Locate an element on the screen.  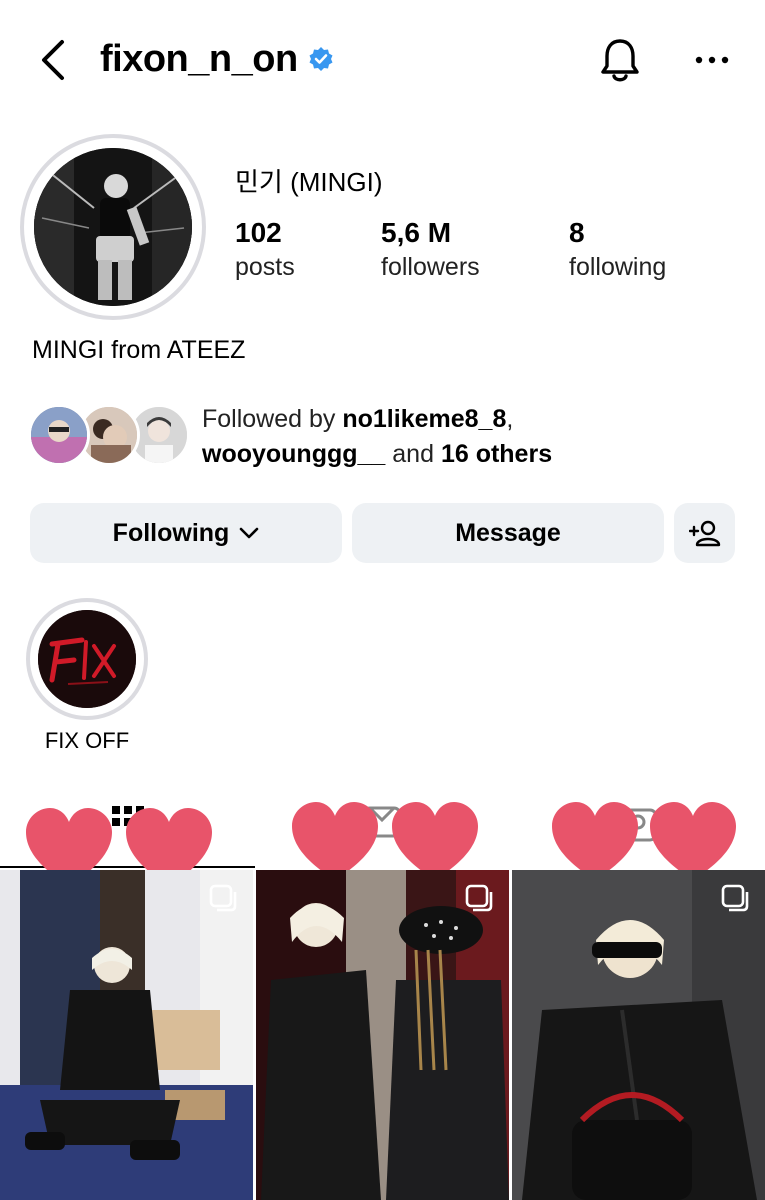
following-stat: 8 following is located at coordinates (617, 250).